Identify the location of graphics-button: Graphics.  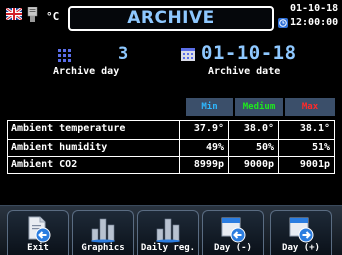
(103, 232).